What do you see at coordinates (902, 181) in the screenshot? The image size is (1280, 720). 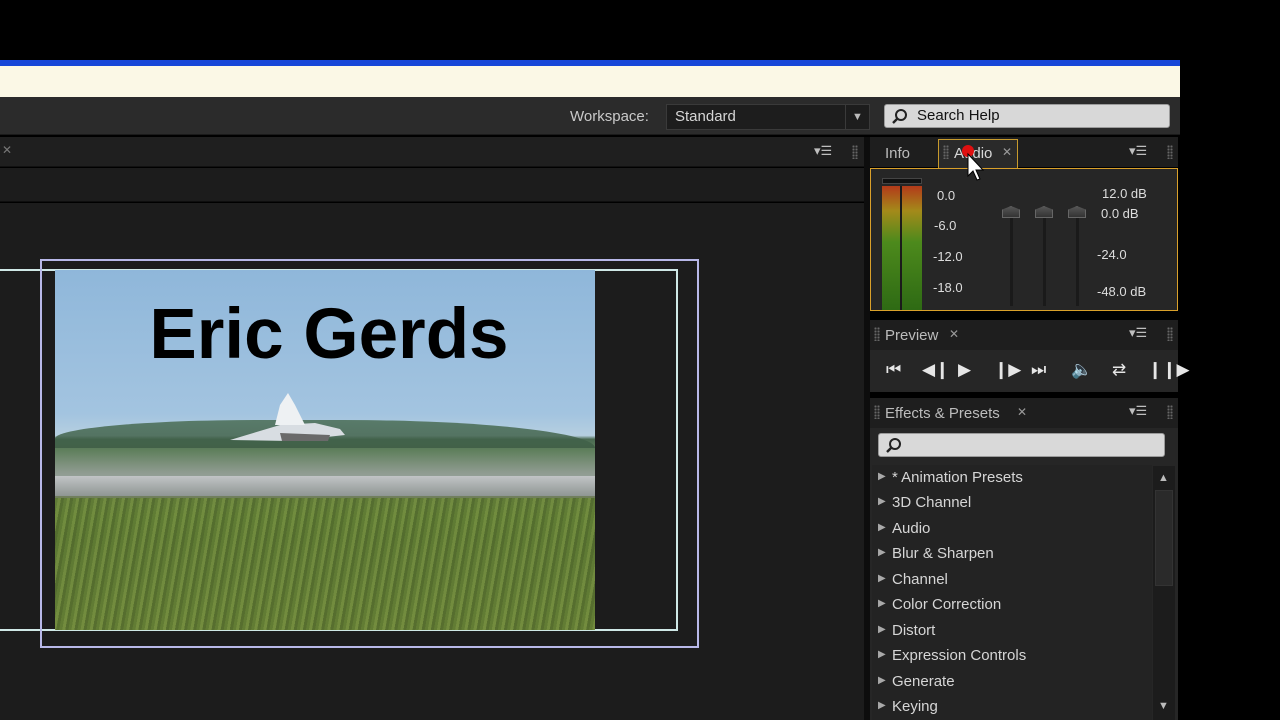 I see `vu-clip-indicator` at bounding box center [902, 181].